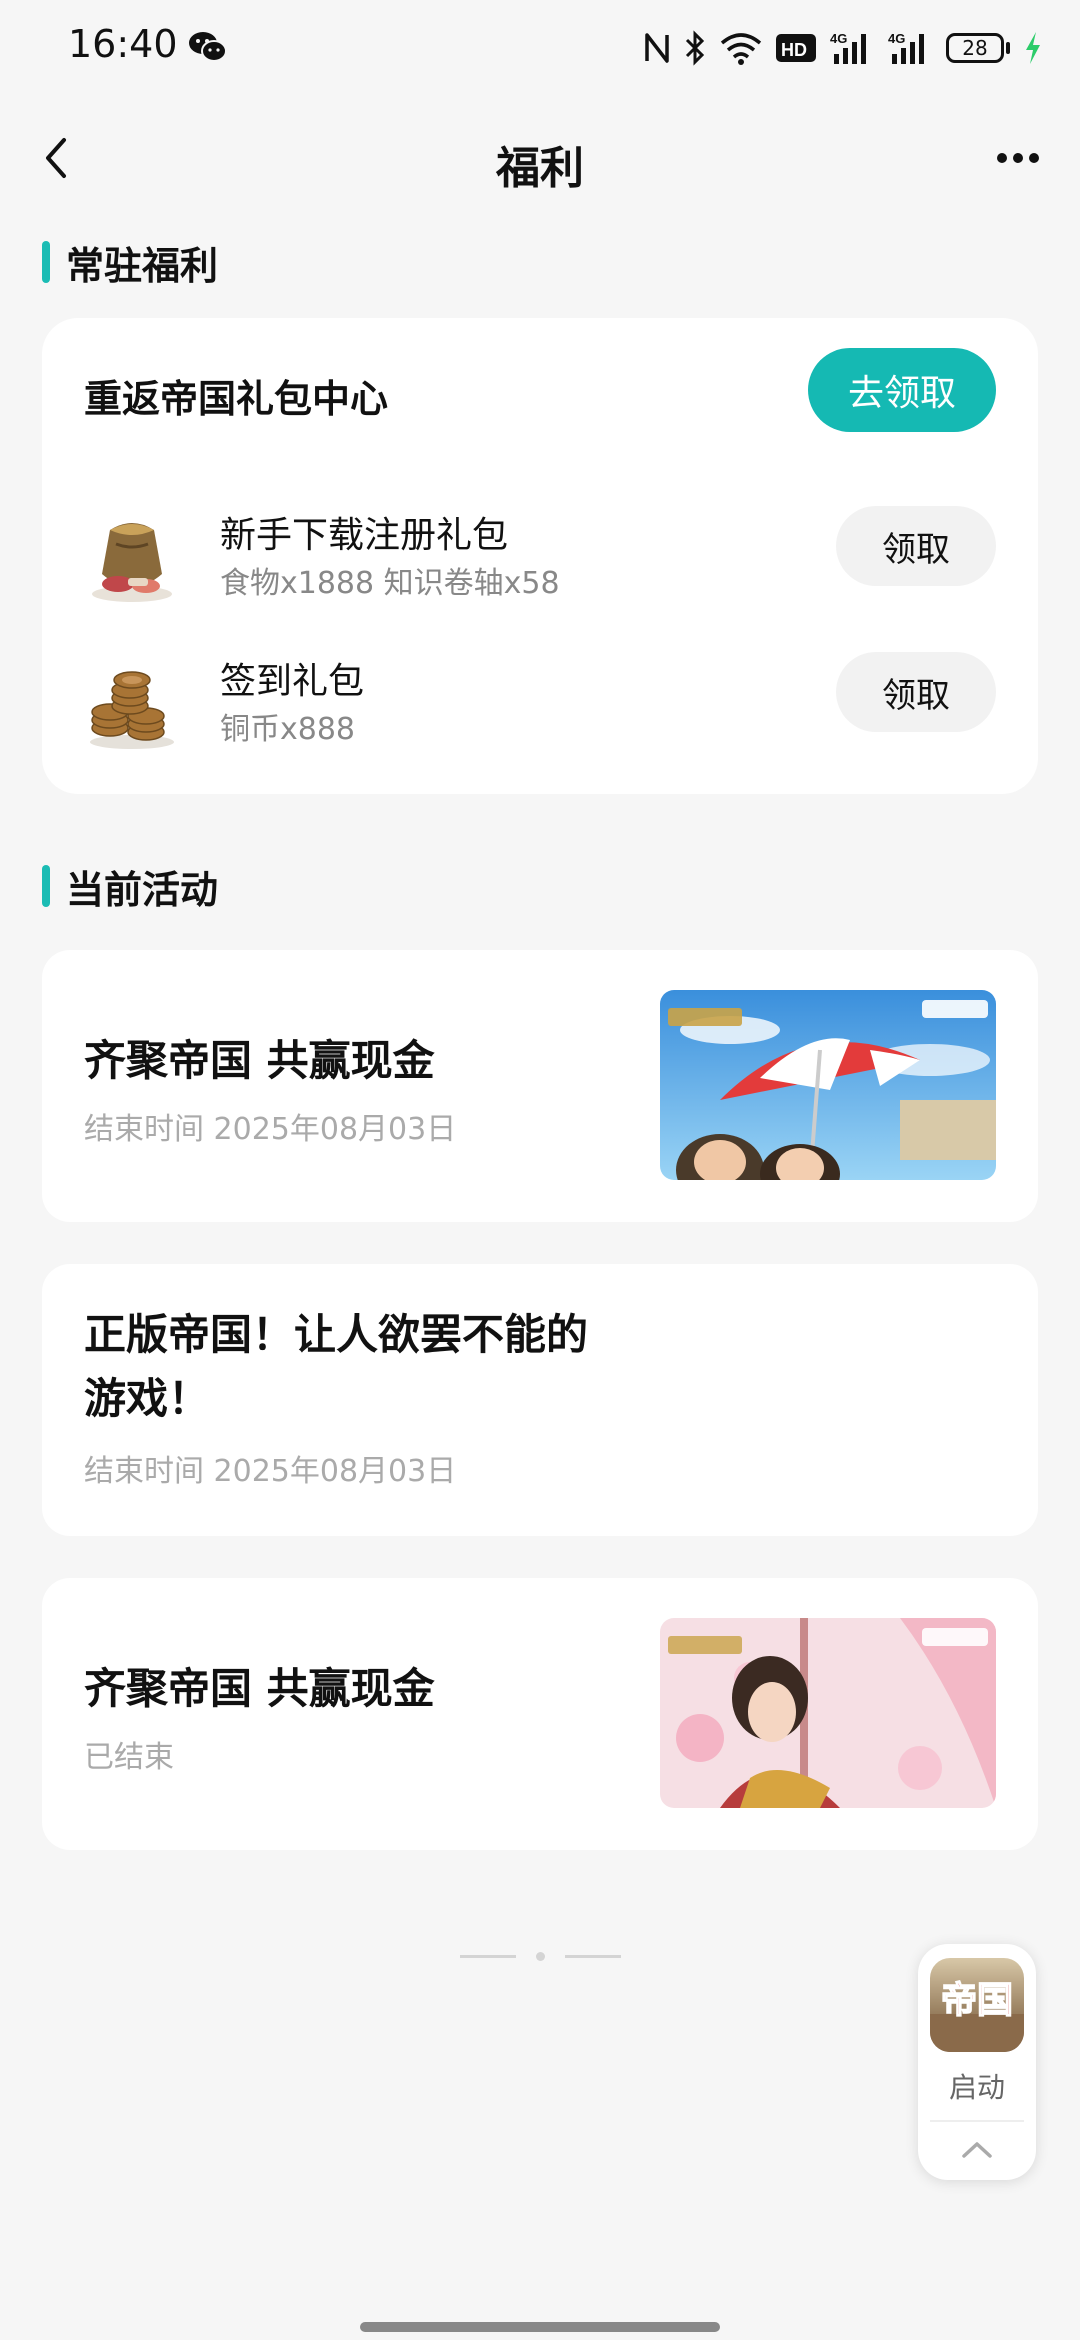 This screenshot has width=1080, height=2340. I want to click on grain-sack-icon, so click(132, 562).